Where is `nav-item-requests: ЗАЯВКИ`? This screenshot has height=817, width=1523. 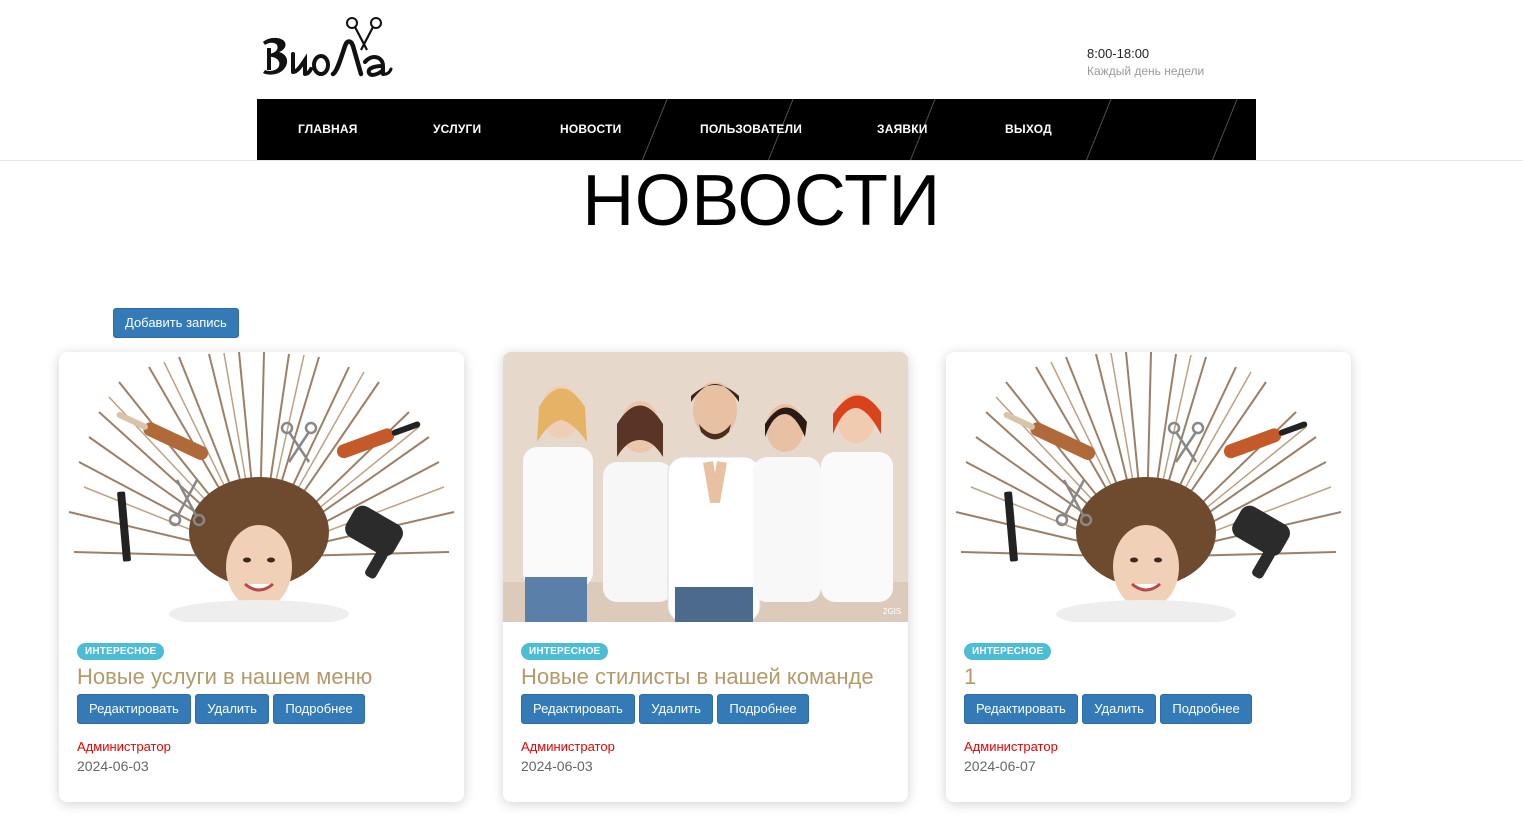 nav-item-requests: ЗАЯВКИ is located at coordinates (902, 129).